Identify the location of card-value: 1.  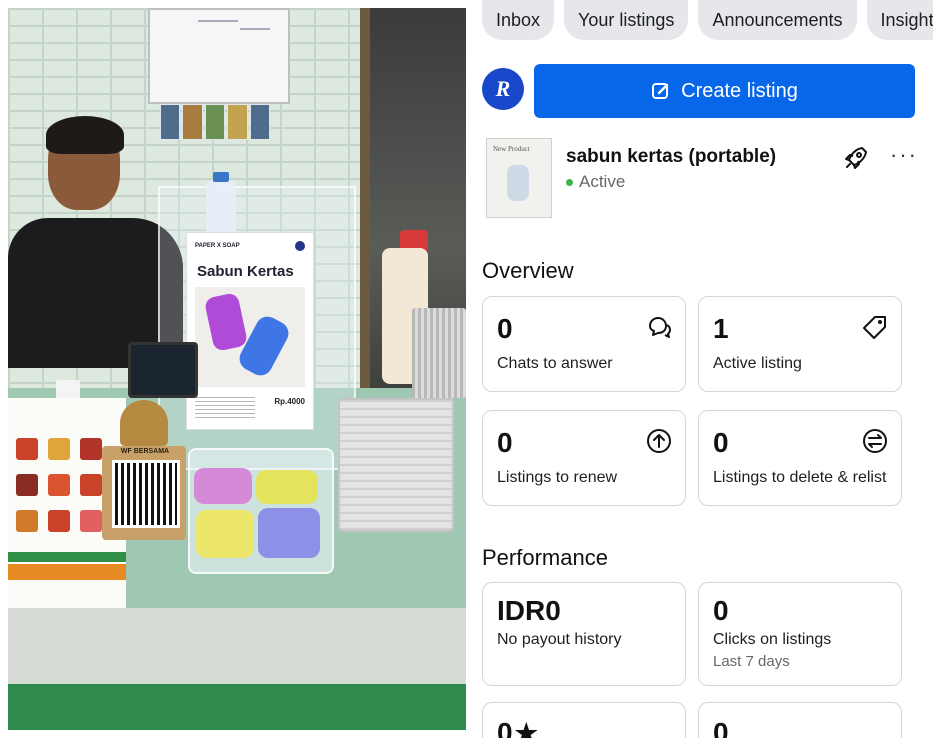
(721, 328).